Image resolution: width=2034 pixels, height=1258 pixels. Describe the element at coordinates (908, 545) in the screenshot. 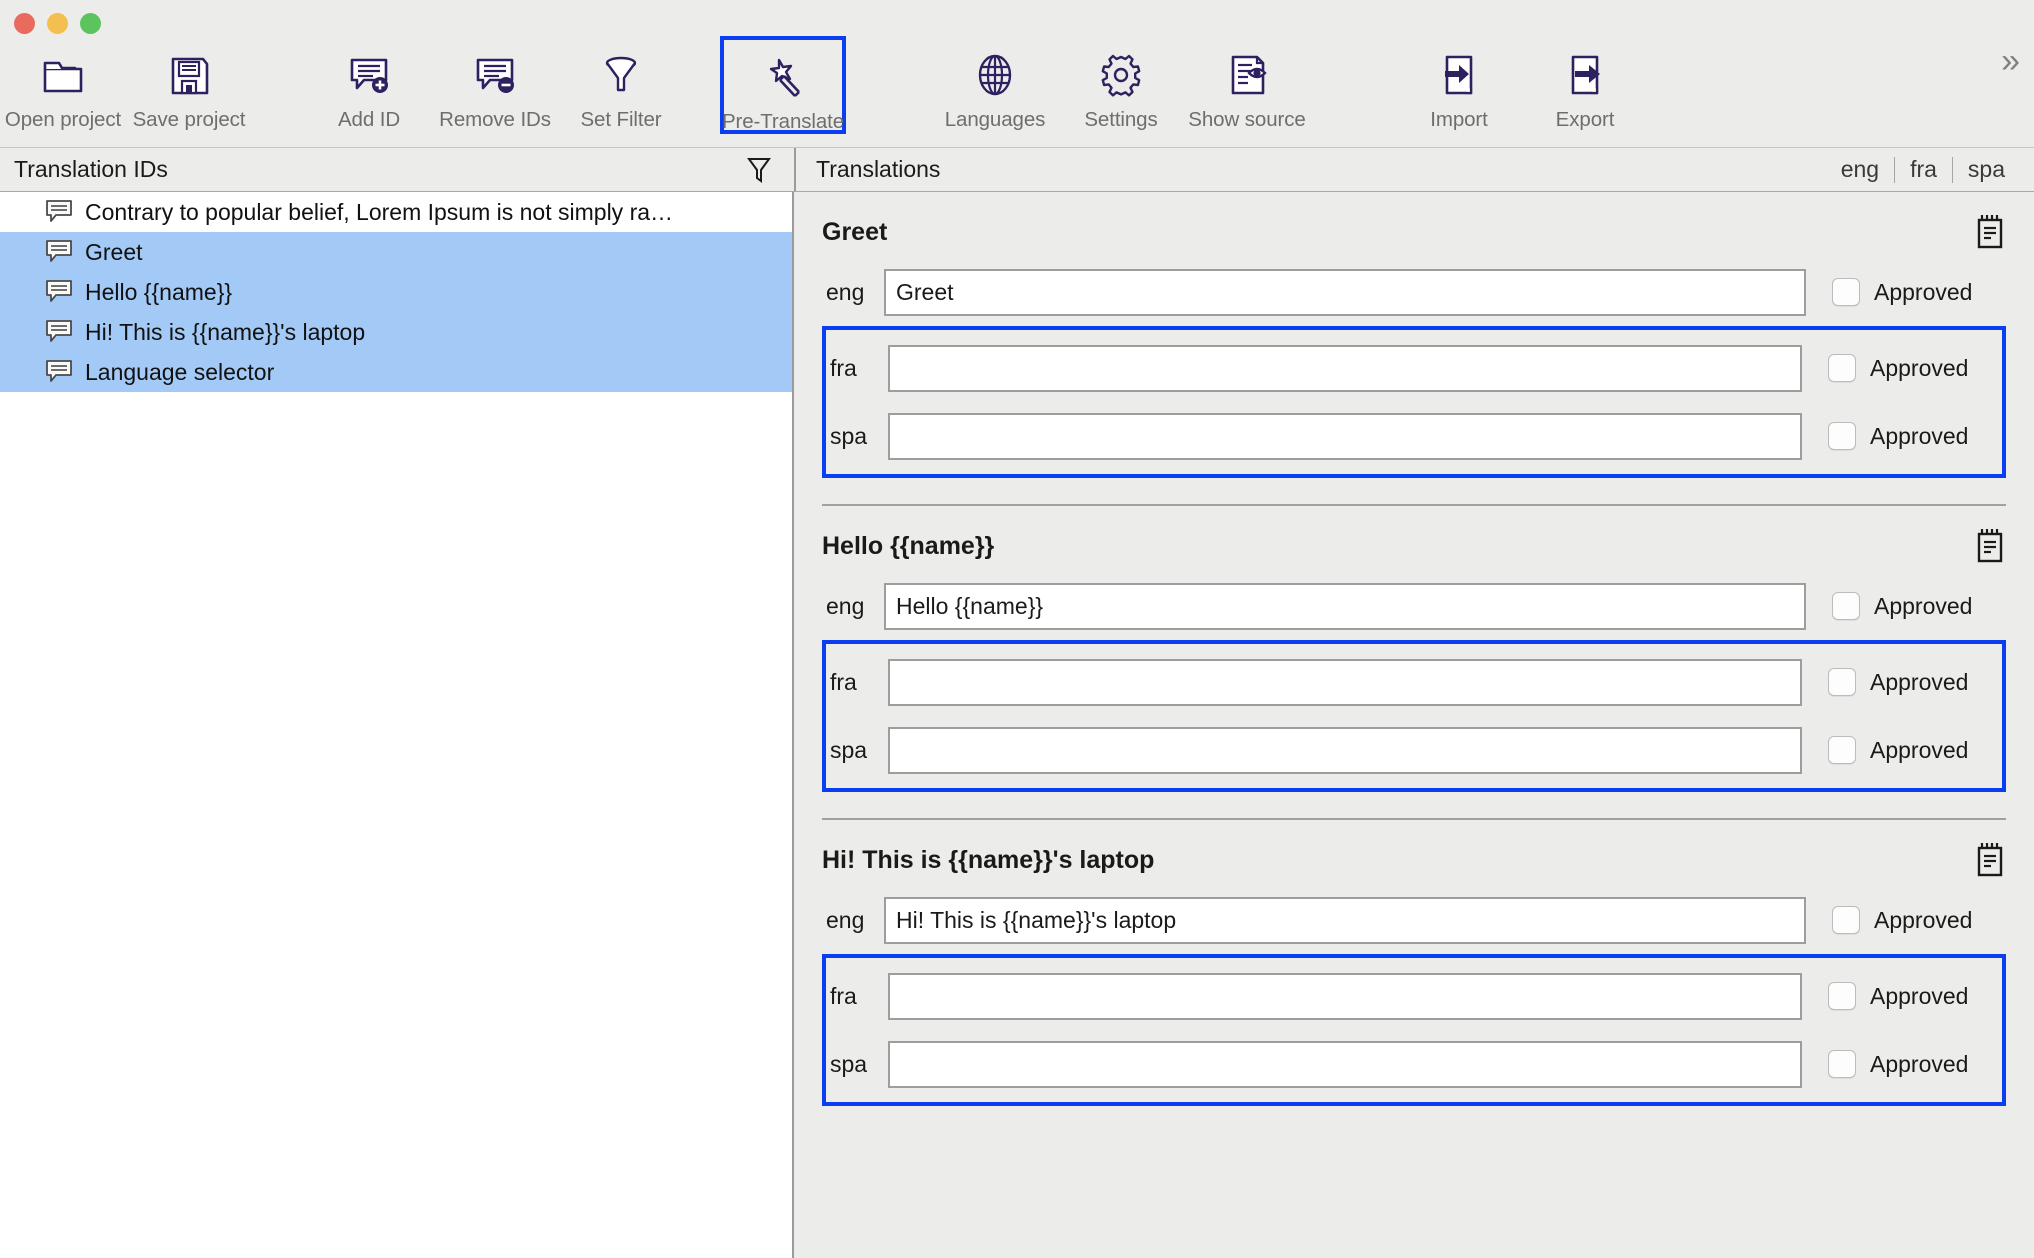

I see `translation-block-title: Hello {{name}}` at that location.